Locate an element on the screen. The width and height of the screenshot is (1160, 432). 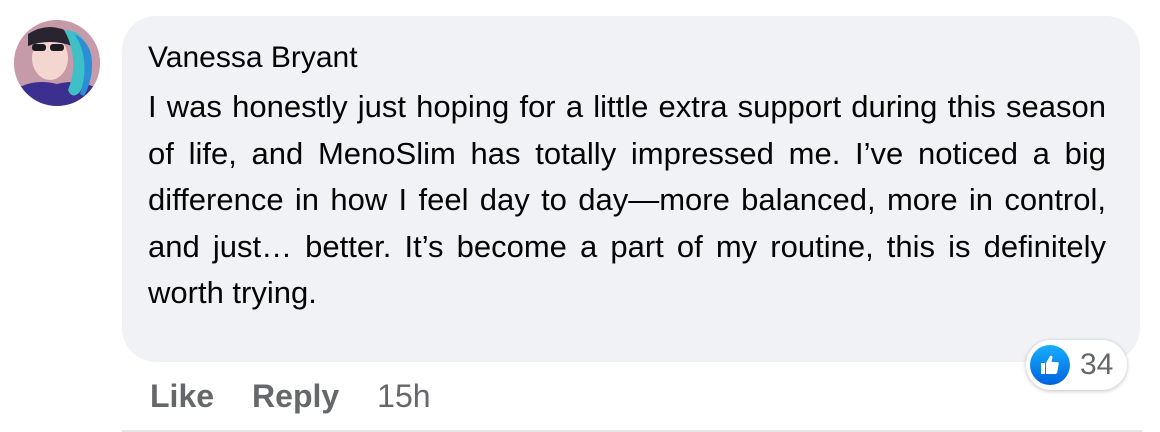
comment-actions: Like Reply 15h is located at coordinates (290, 396).